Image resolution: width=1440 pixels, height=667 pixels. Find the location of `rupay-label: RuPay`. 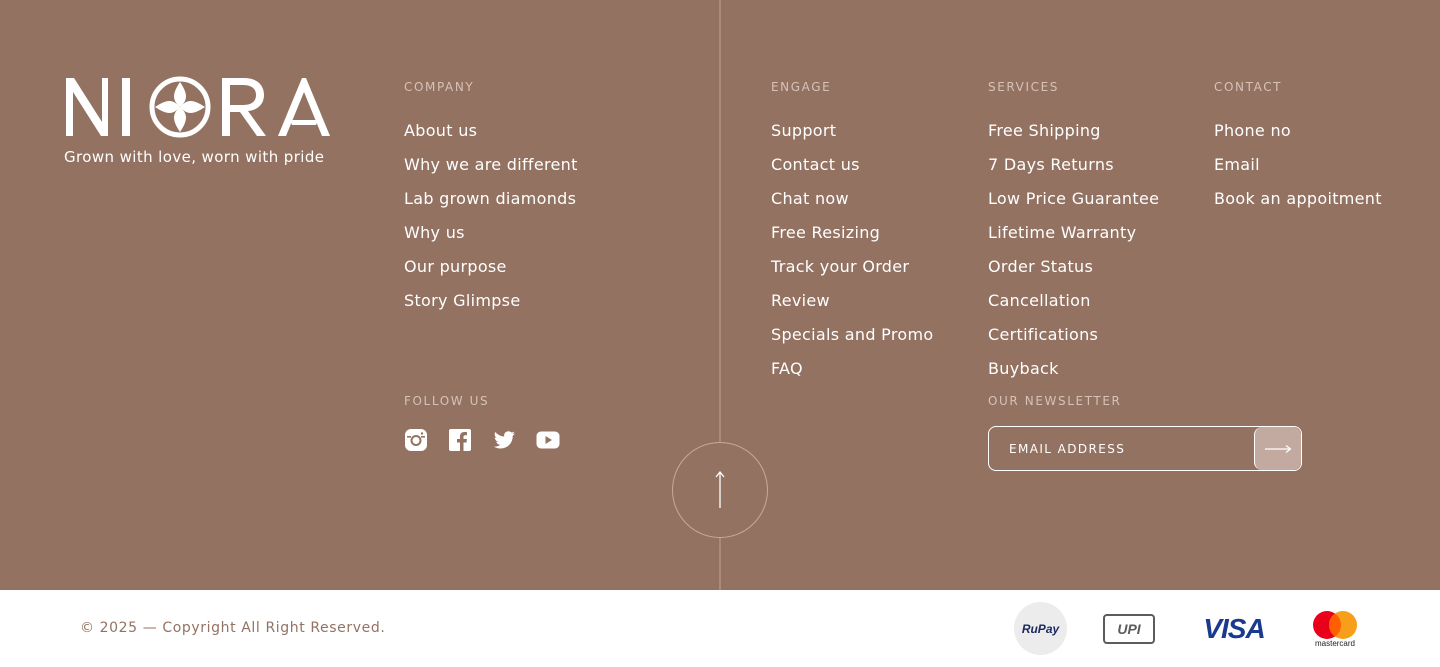

rupay-label: RuPay is located at coordinates (1040, 628).